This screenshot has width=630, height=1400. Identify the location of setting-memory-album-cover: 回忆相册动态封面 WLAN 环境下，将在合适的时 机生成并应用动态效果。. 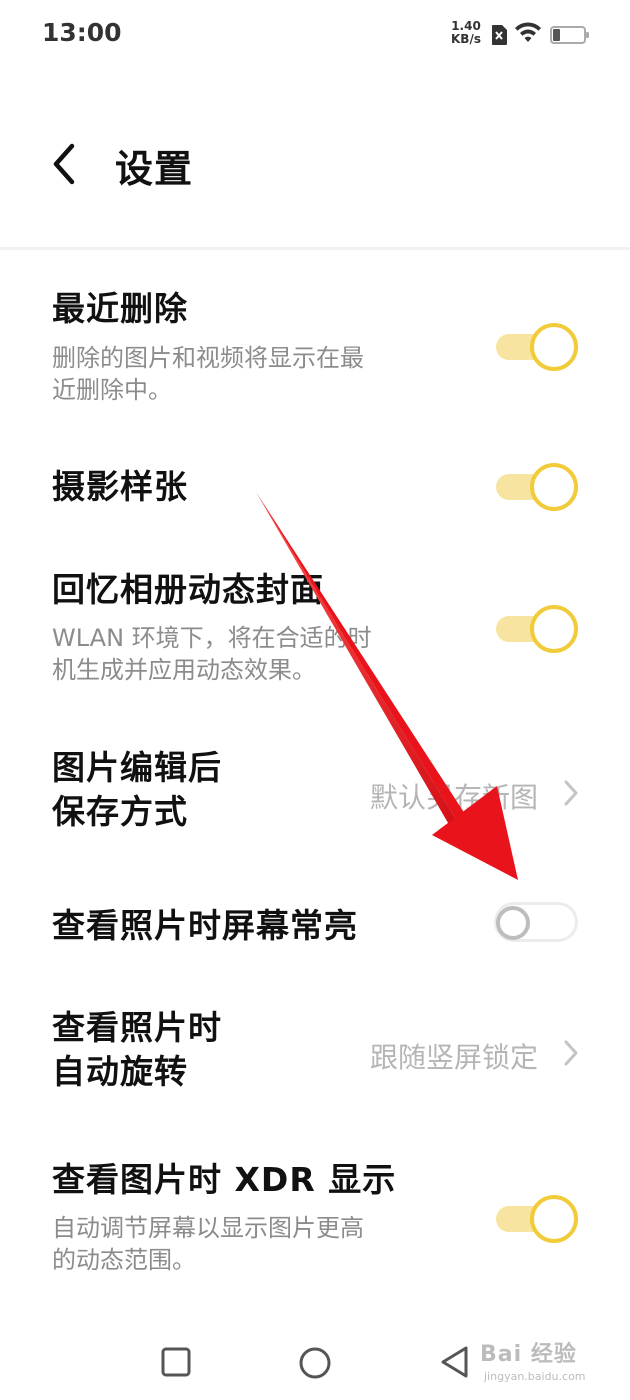
(315, 630).